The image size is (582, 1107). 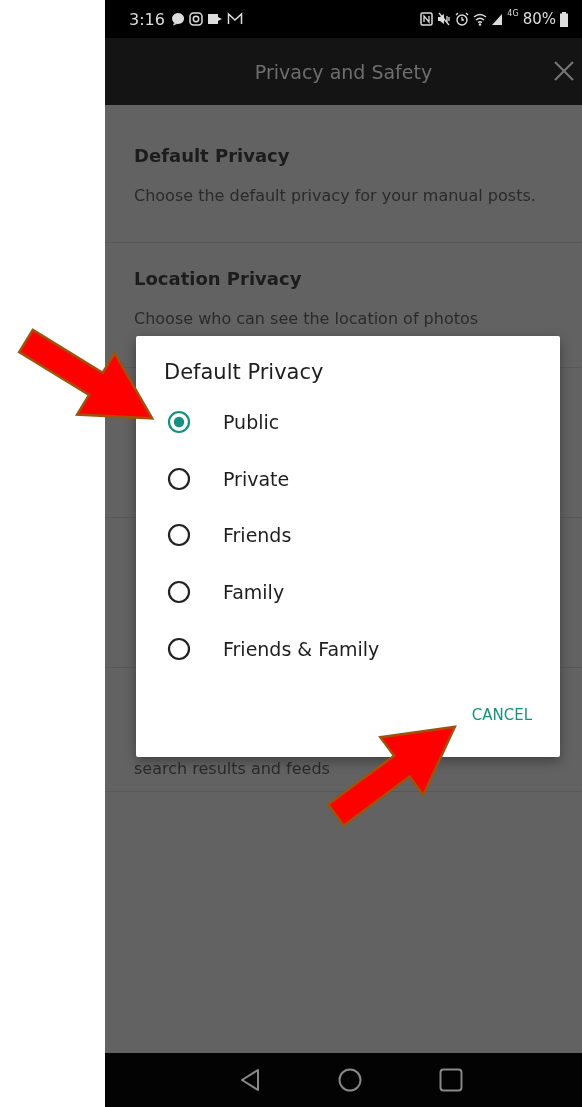 What do you see at coordinates (214, 19) in the screenshot?
I see `app-icon` at bounding box center [214, 19].